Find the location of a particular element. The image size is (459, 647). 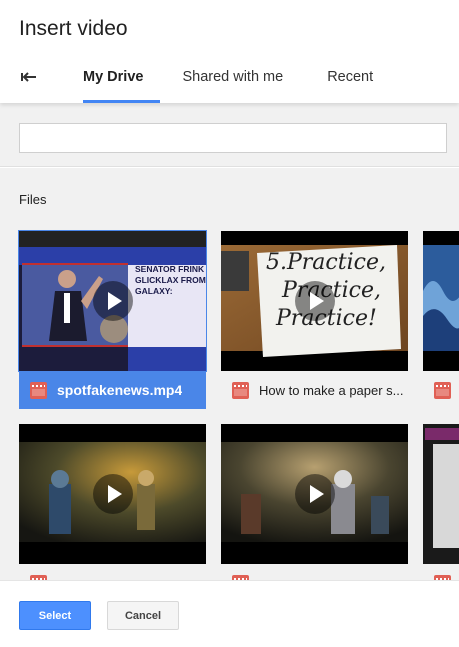

tab-shared-with-me: Shared with me is located at coordinates (230, 80).